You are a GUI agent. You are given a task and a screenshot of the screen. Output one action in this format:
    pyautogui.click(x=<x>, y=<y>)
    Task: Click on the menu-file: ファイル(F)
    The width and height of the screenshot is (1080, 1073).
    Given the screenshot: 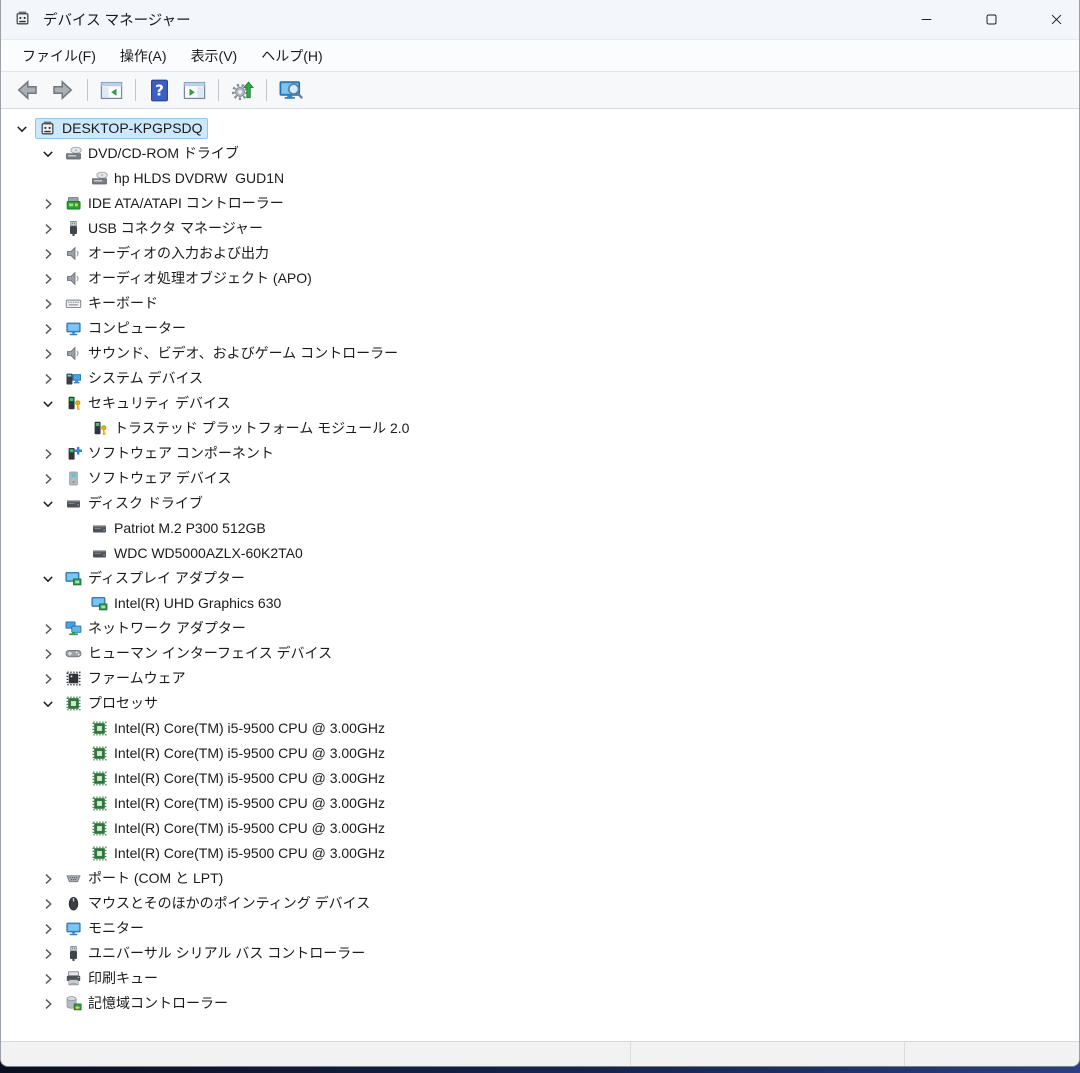 What is the action you would take?
    pyautogui.click(x=59, y=56)
    